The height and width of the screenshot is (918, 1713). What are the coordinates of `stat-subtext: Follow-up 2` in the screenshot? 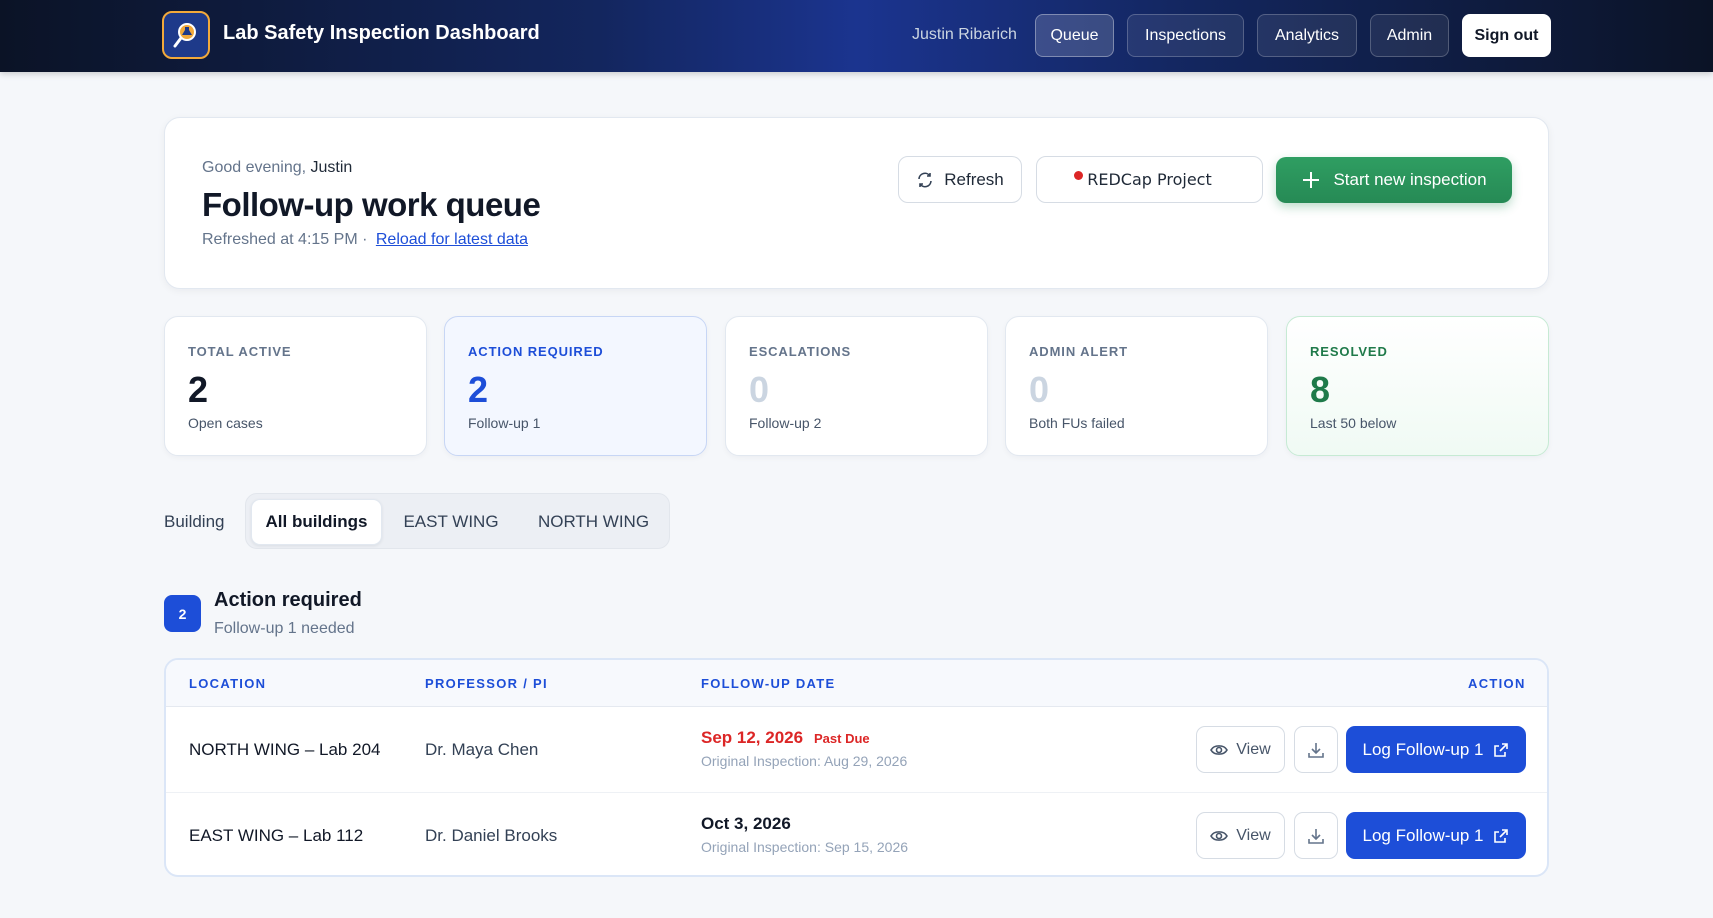 It's located at (785, 423).